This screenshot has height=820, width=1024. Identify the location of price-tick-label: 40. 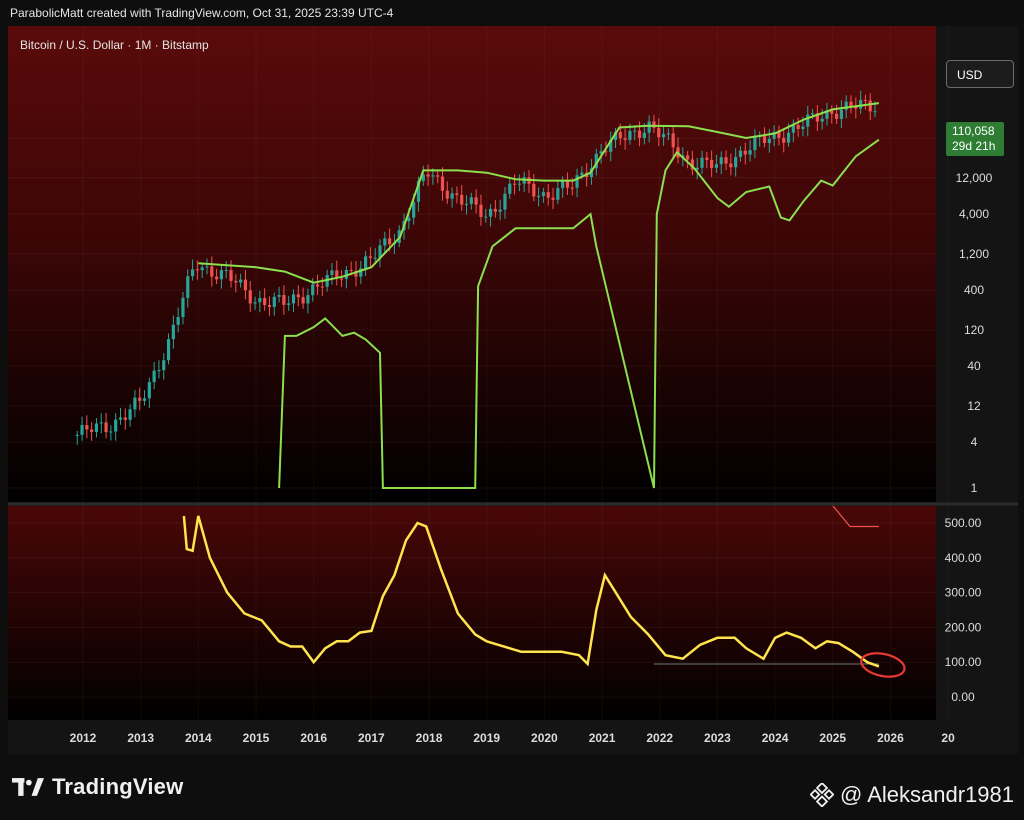
(974, 366).